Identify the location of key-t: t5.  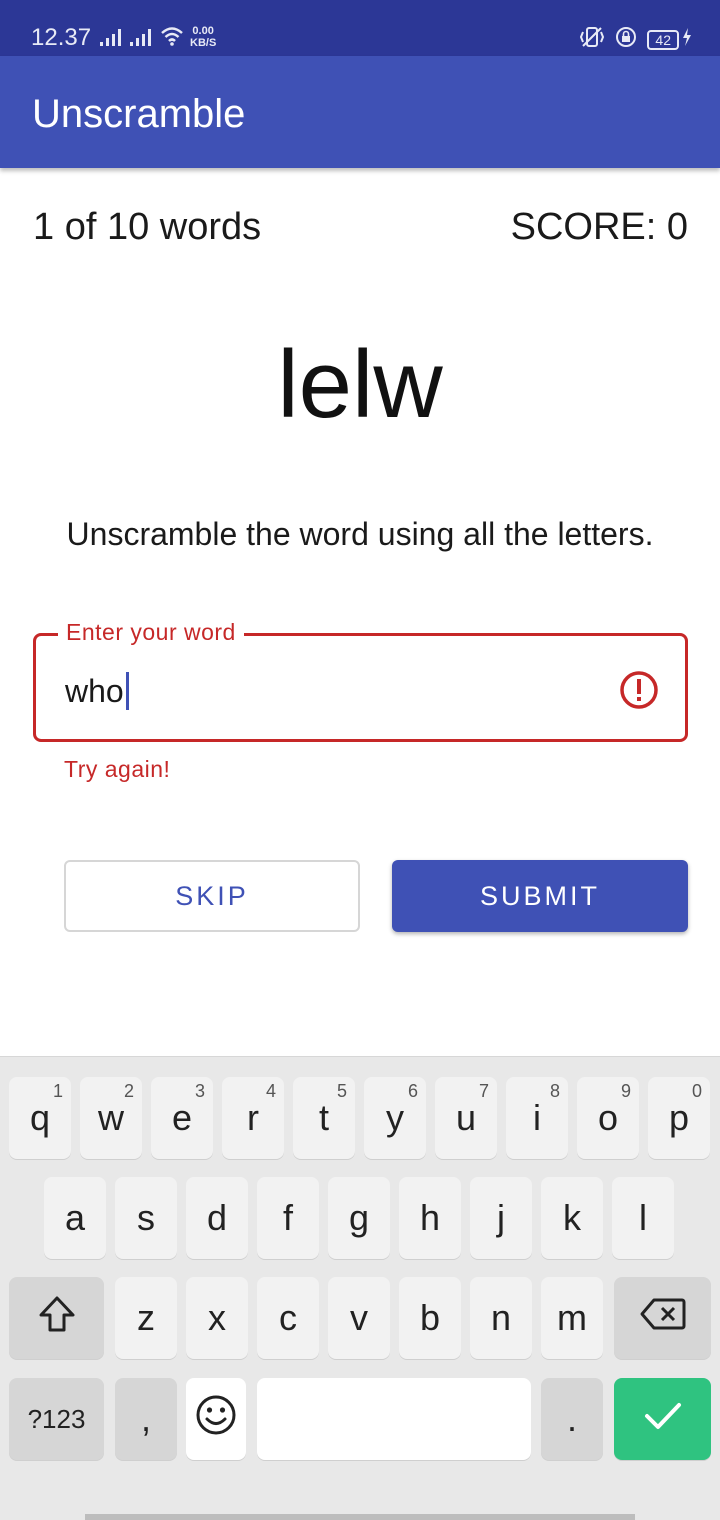
(324, 1118).